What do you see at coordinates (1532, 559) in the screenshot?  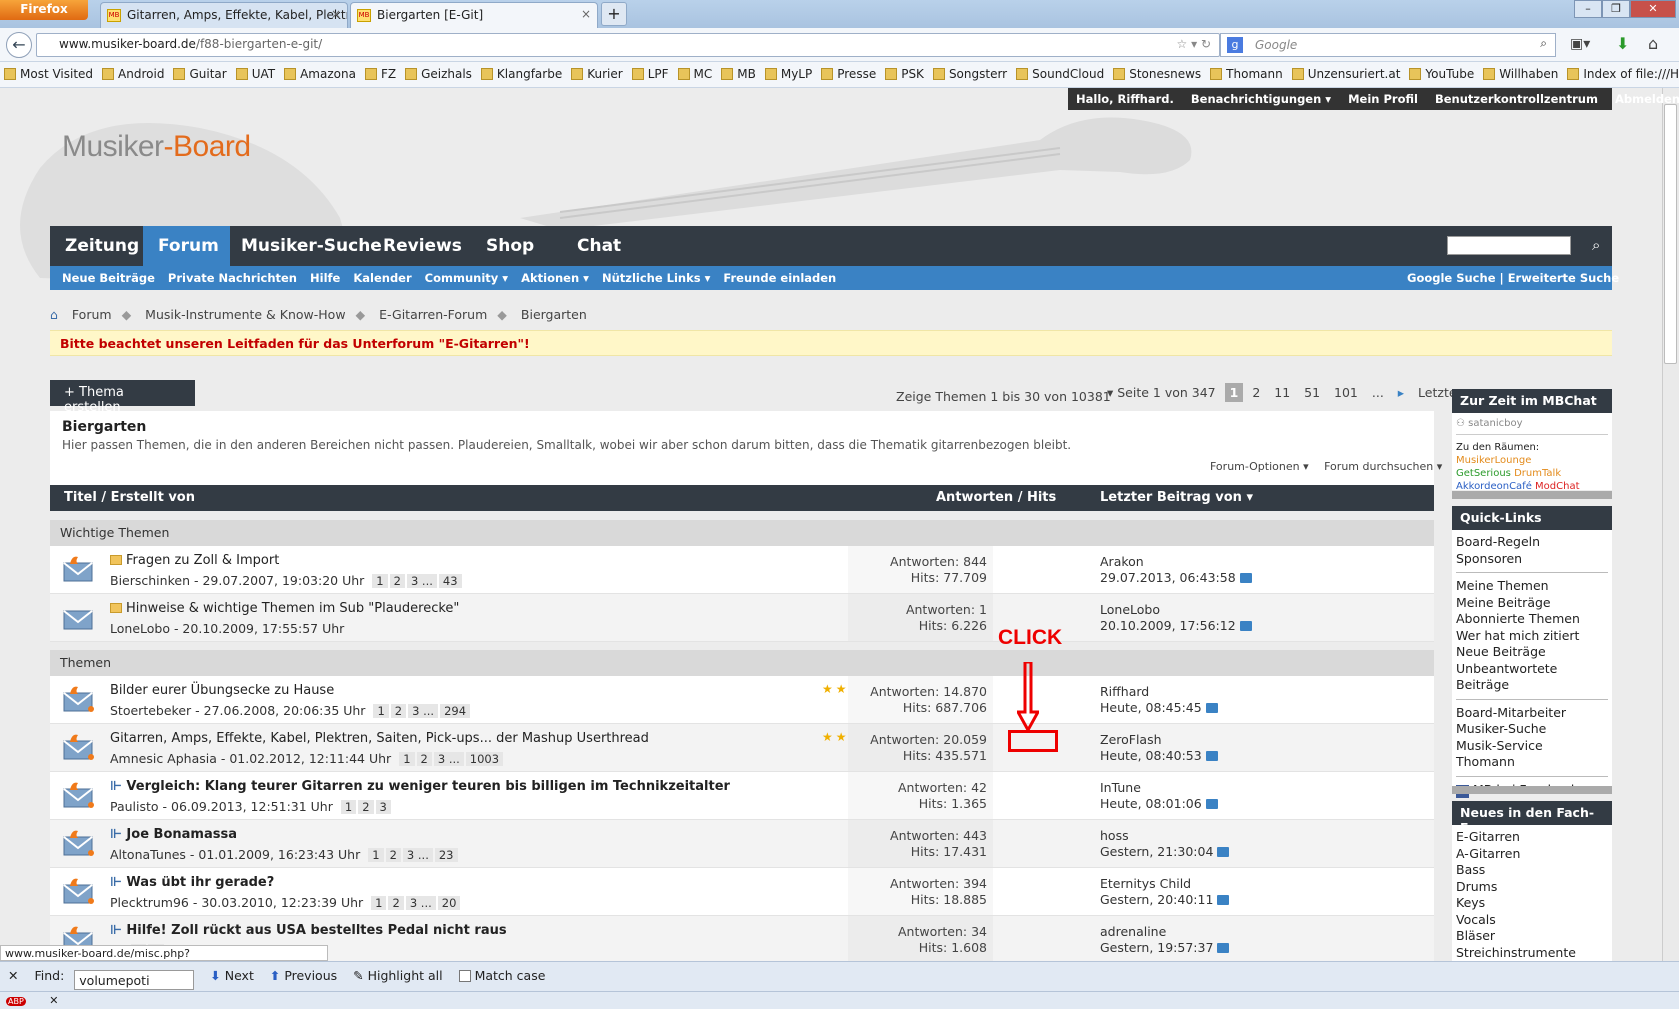 I see `quick-sponsoren: Sponsoren` at bounding box center [1532, 559].